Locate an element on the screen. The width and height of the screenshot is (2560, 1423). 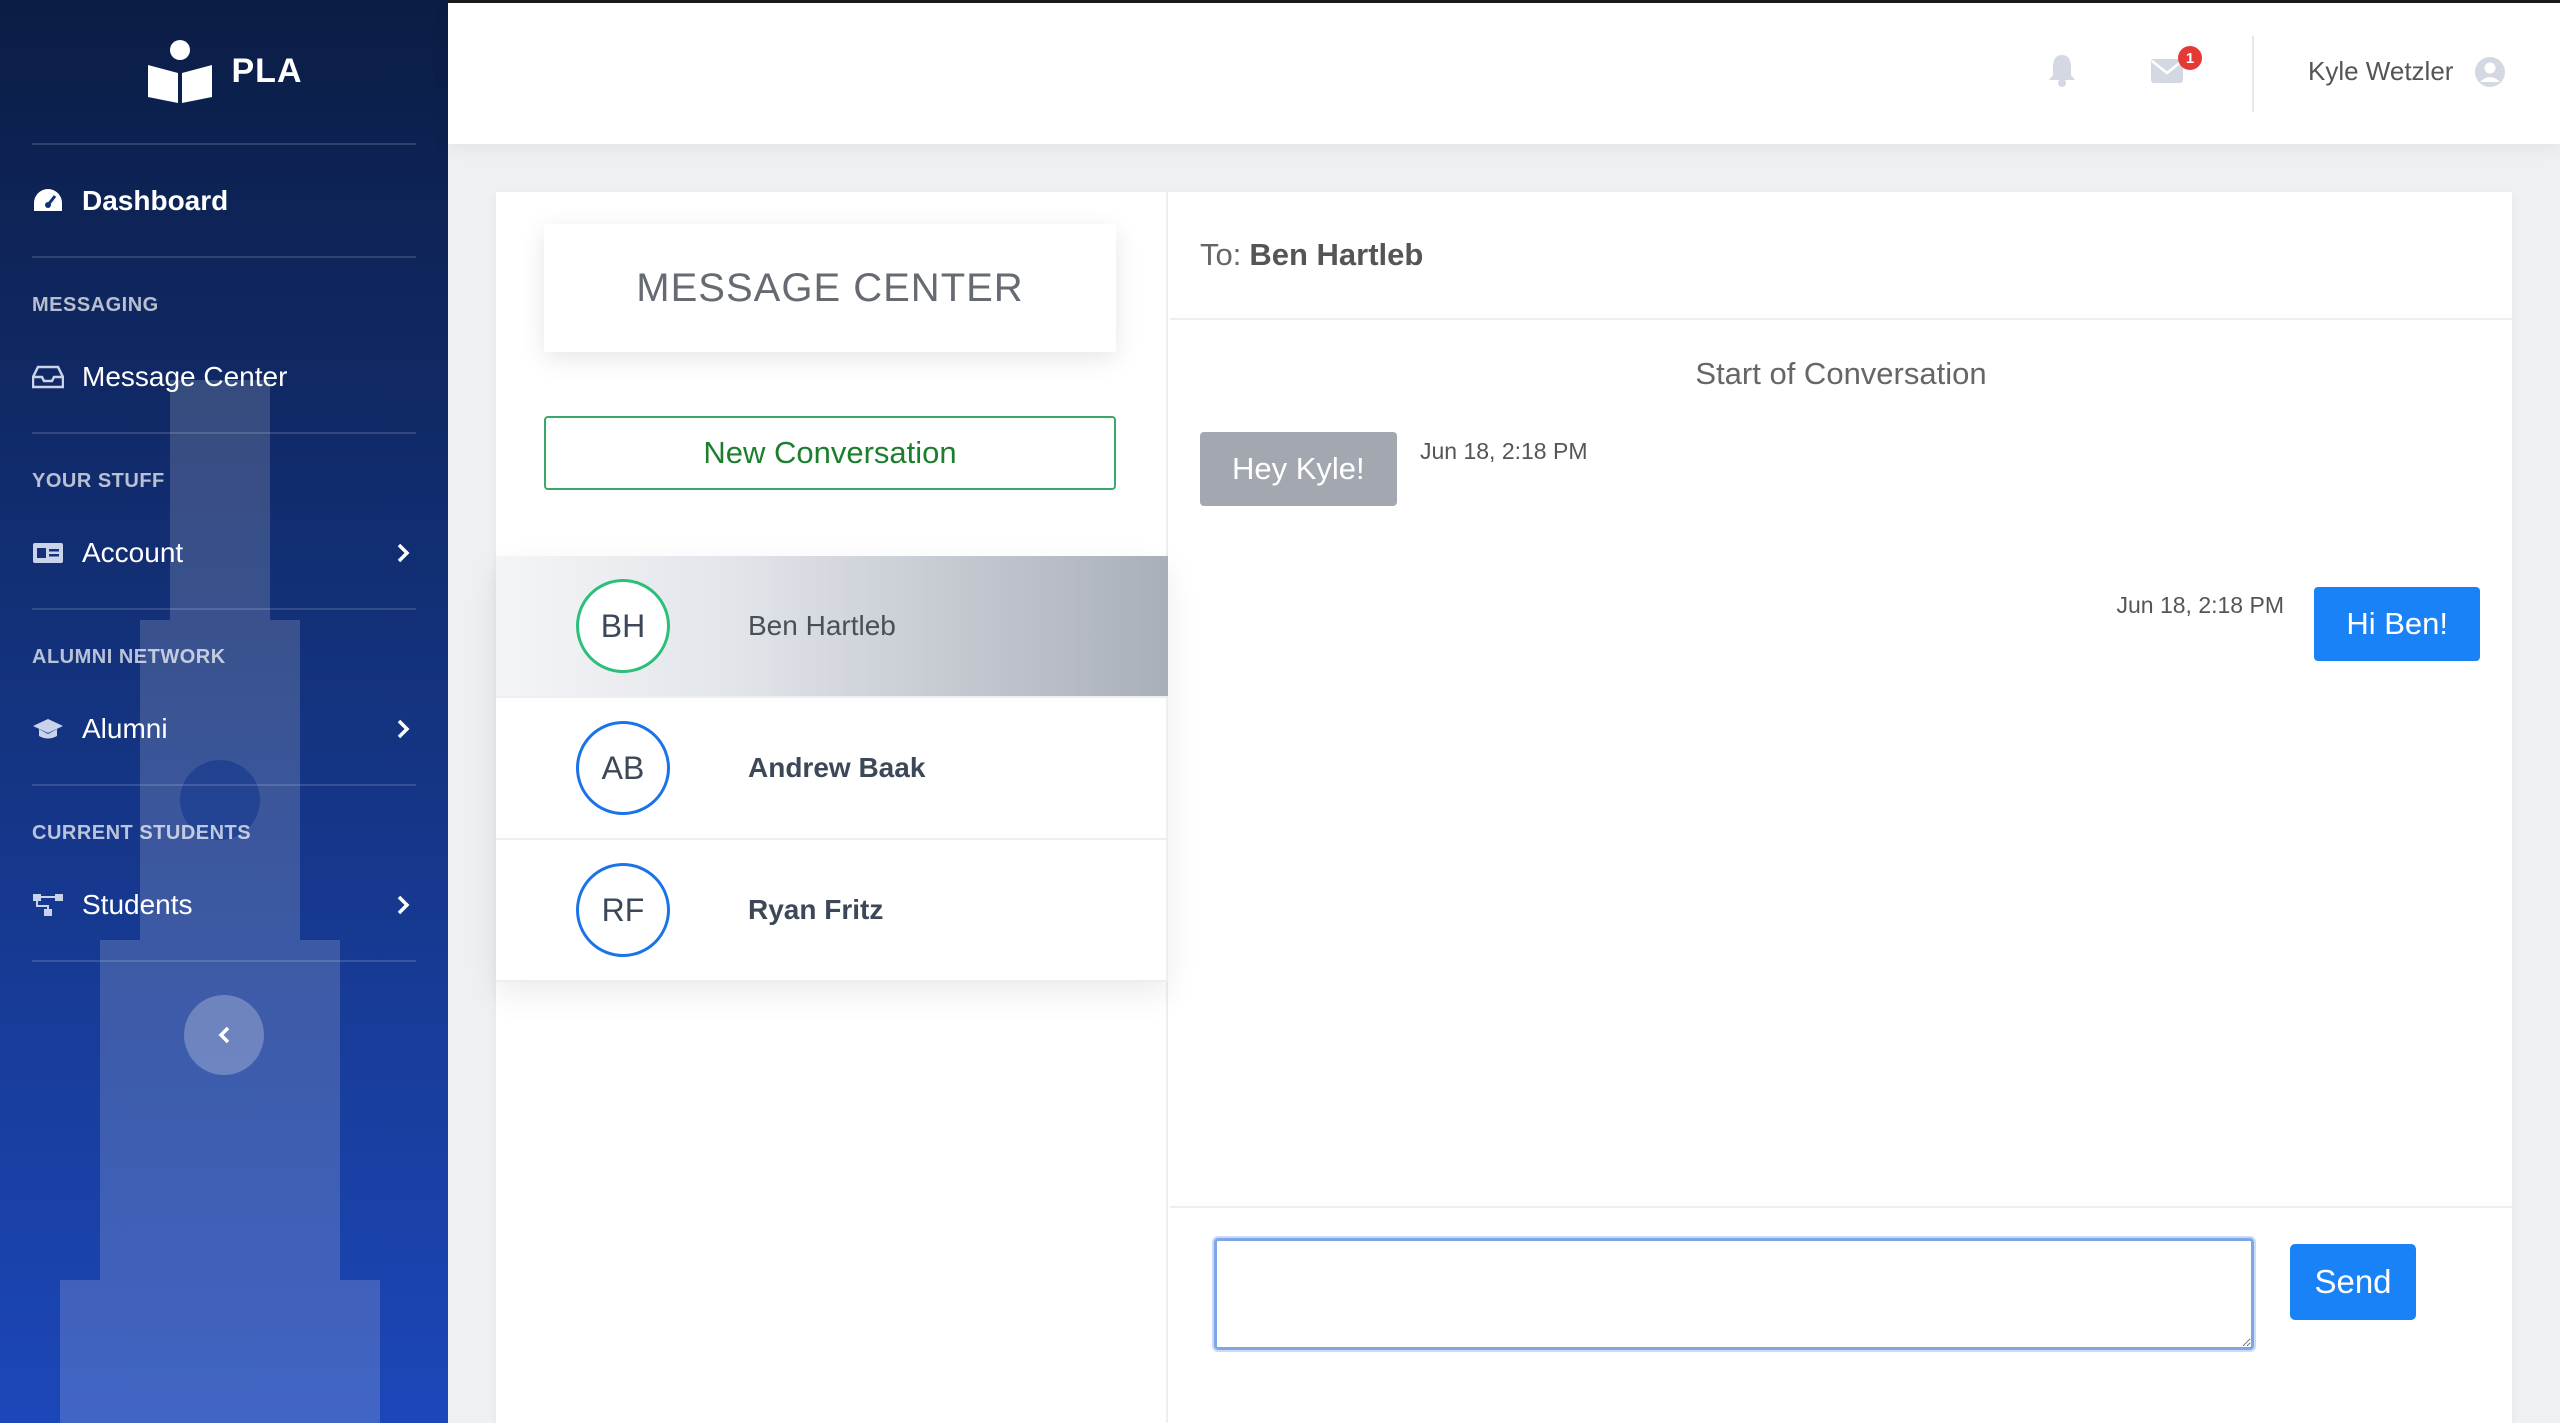
avatar: AB is located at coordinates (623, 768).